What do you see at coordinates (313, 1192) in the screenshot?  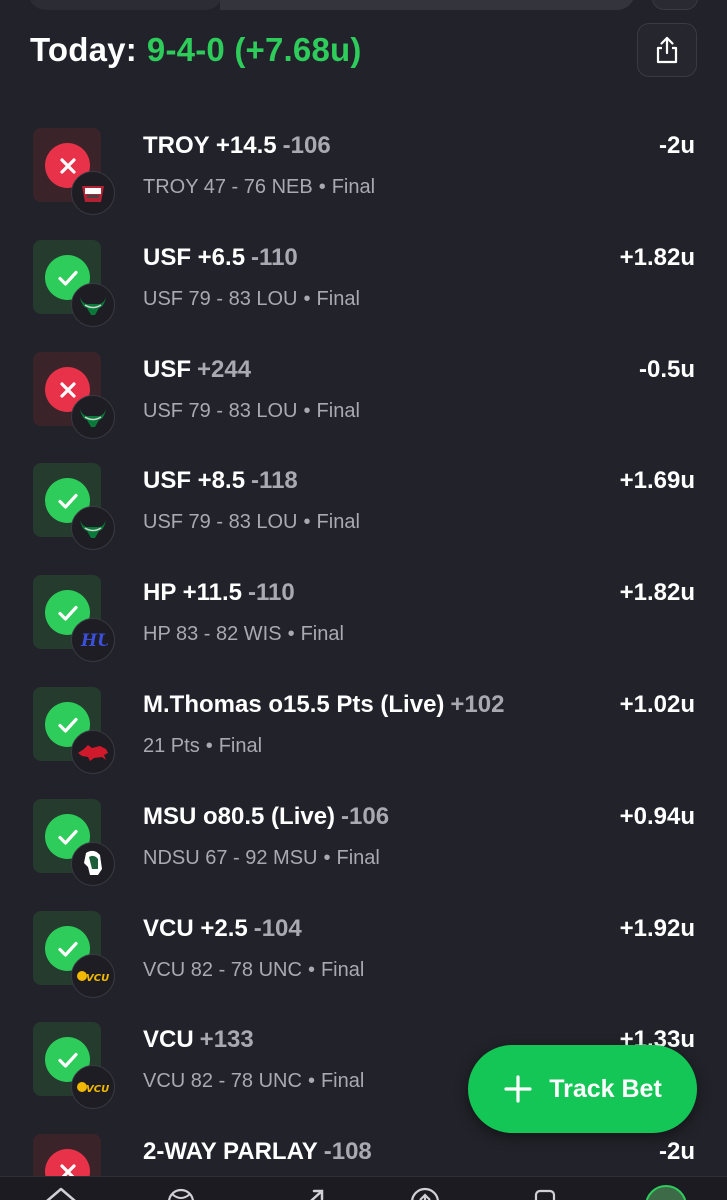 I see `trend-icon` at bounding box center [313, 1192].